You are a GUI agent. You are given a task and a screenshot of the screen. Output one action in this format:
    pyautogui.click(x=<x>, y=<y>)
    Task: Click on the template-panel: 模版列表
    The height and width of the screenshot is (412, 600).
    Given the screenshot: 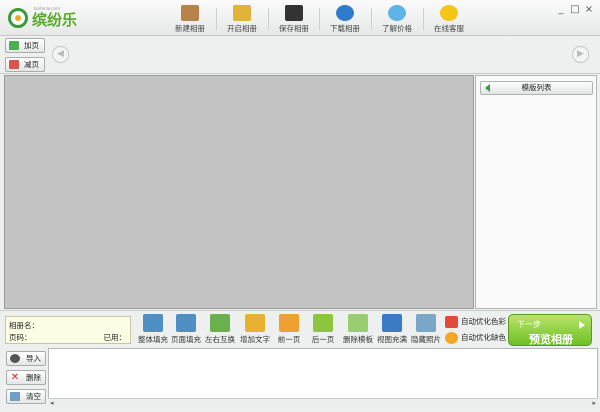 What is the action you would take?
    pyautogui.click(x=536, y=192)
    